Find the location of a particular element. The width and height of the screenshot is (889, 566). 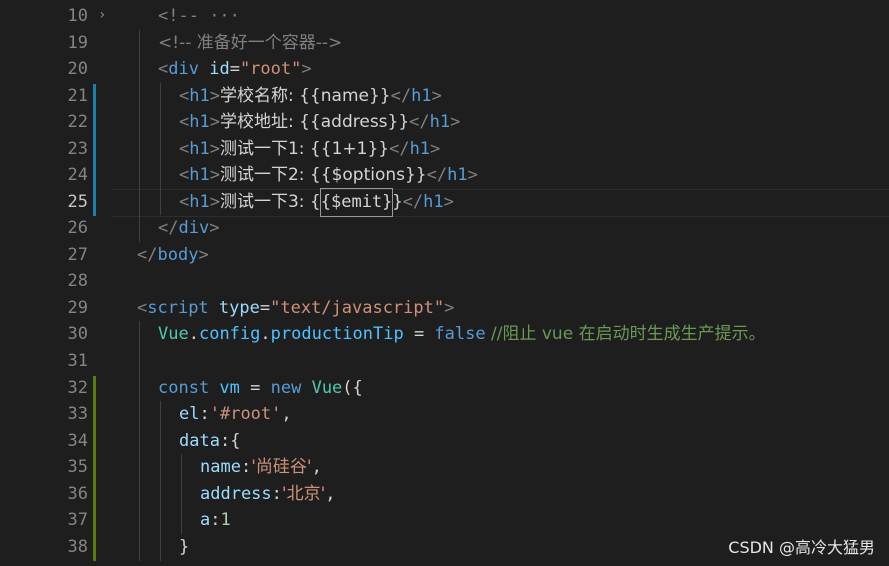

code-line-10: <!-- ··· is located at coordinates (199, 16).